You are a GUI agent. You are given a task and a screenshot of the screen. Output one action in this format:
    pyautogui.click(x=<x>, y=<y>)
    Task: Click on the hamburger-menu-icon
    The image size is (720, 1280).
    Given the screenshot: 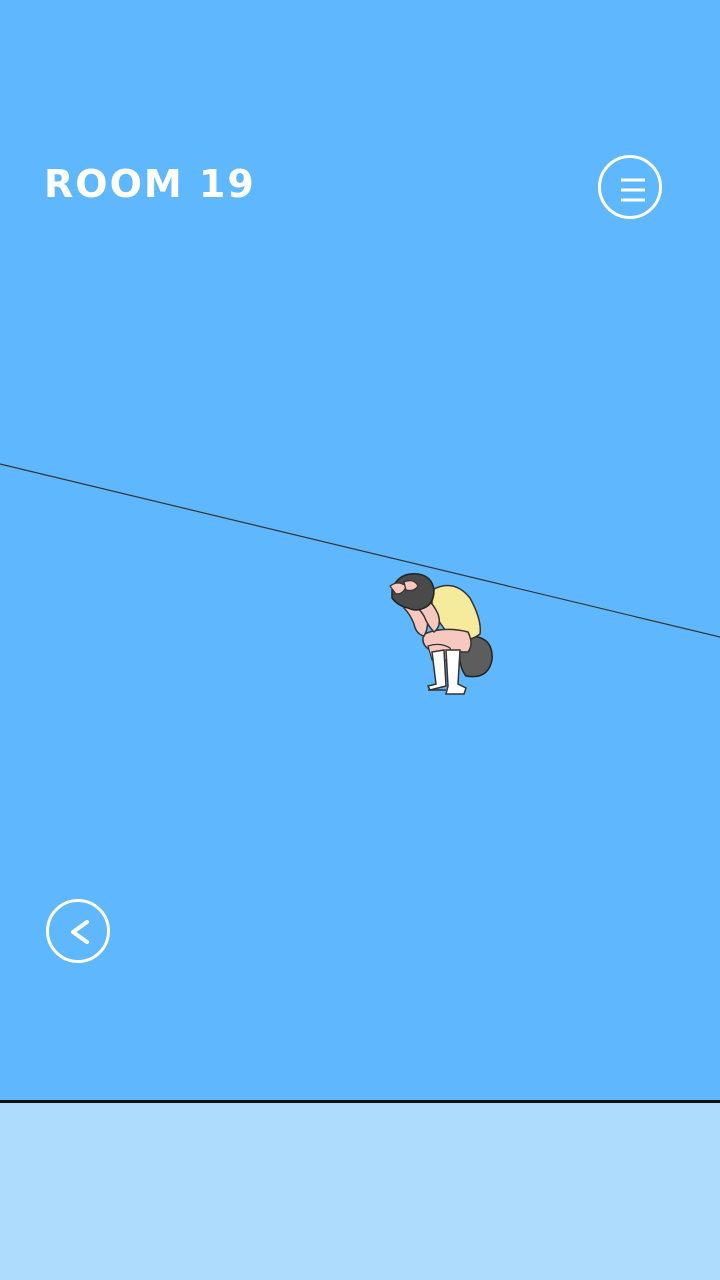 What is the action you would take?
    pyautogui.click(x=633, y=190)
    